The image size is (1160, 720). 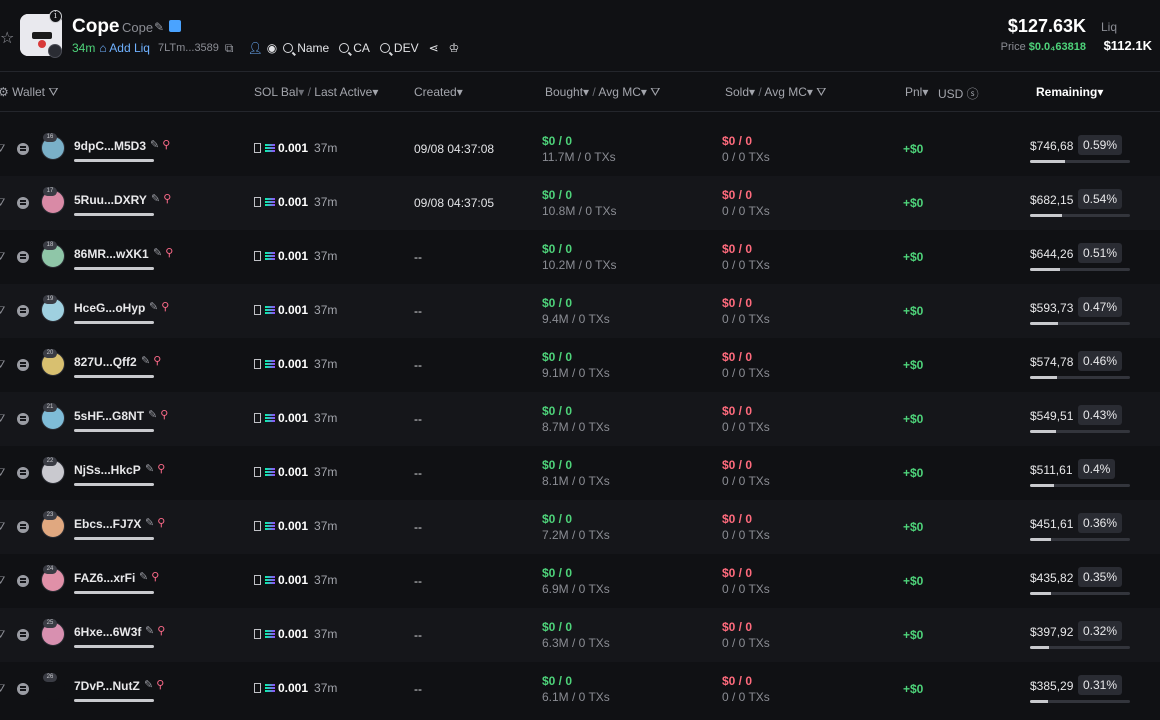 What do you see at coordinates (107, 524) in the screenshot?
I see `wallet-address: Ebcs...FJ7X` at bounding box center [107, 524].